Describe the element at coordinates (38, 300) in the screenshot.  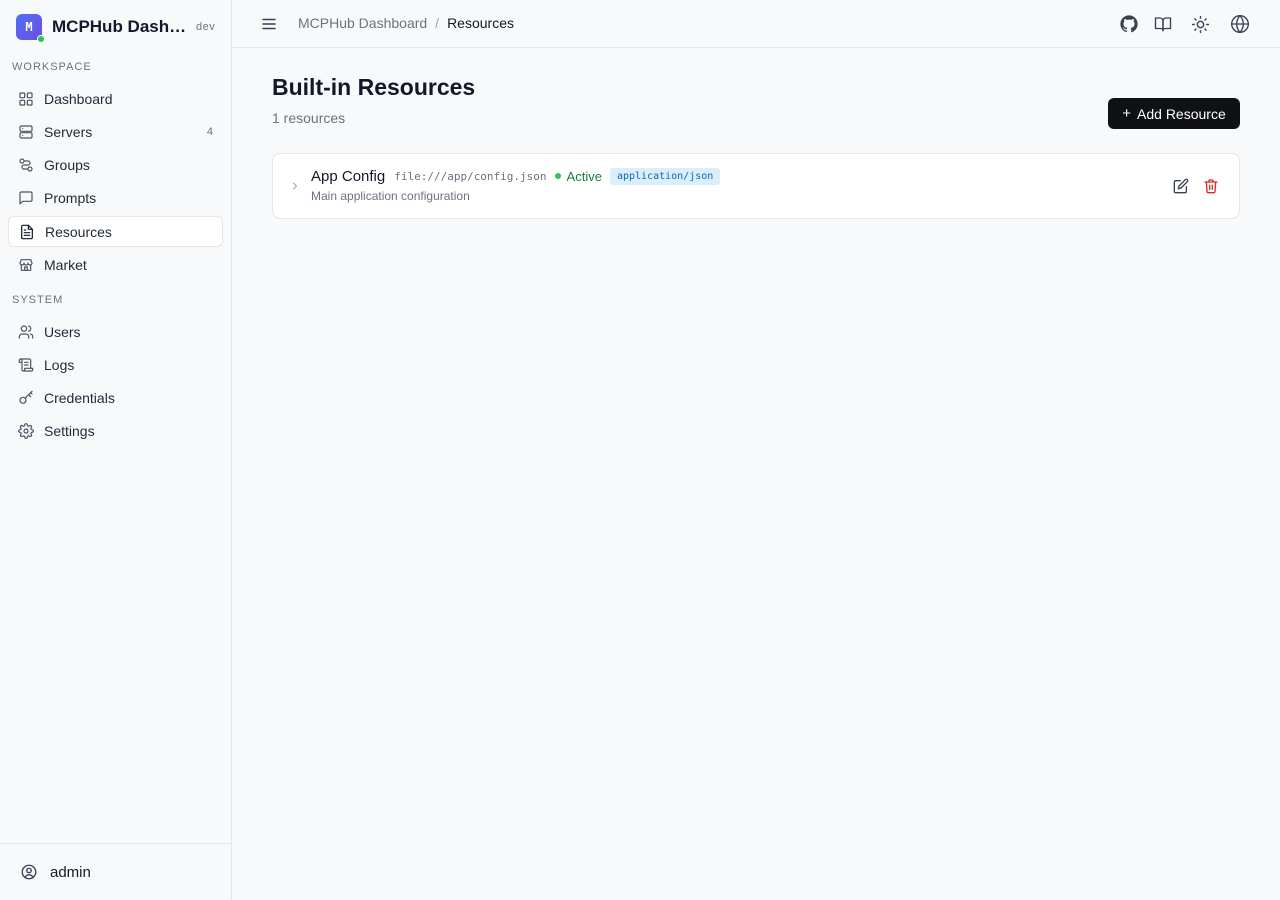
I see `system-section-label: System` at that location.